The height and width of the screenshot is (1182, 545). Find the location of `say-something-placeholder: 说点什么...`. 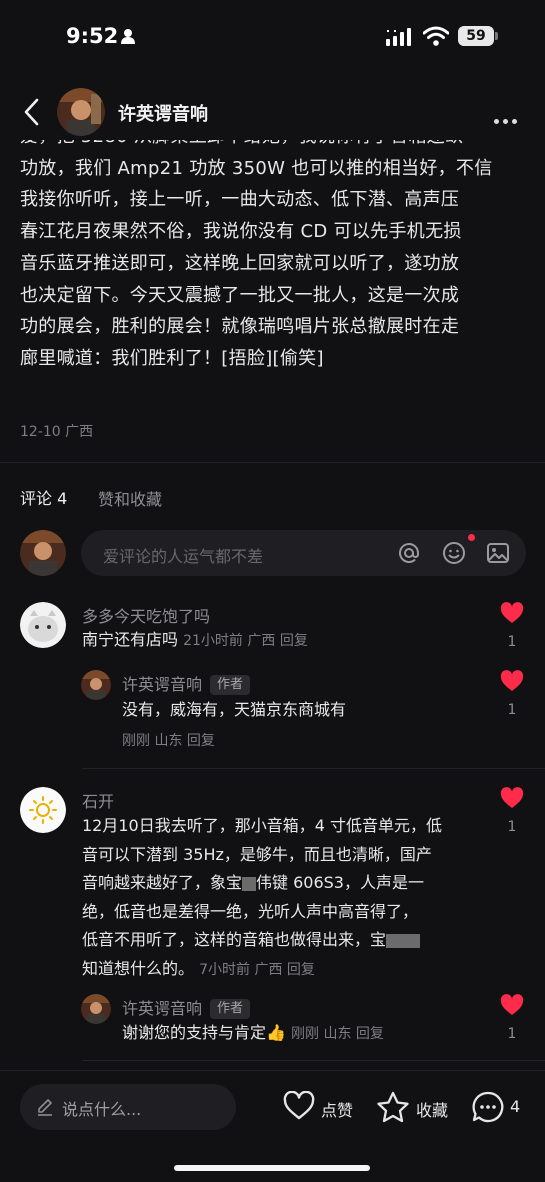

say-something-placeholder: 说点什么... is located at coordinates (102, 1109).